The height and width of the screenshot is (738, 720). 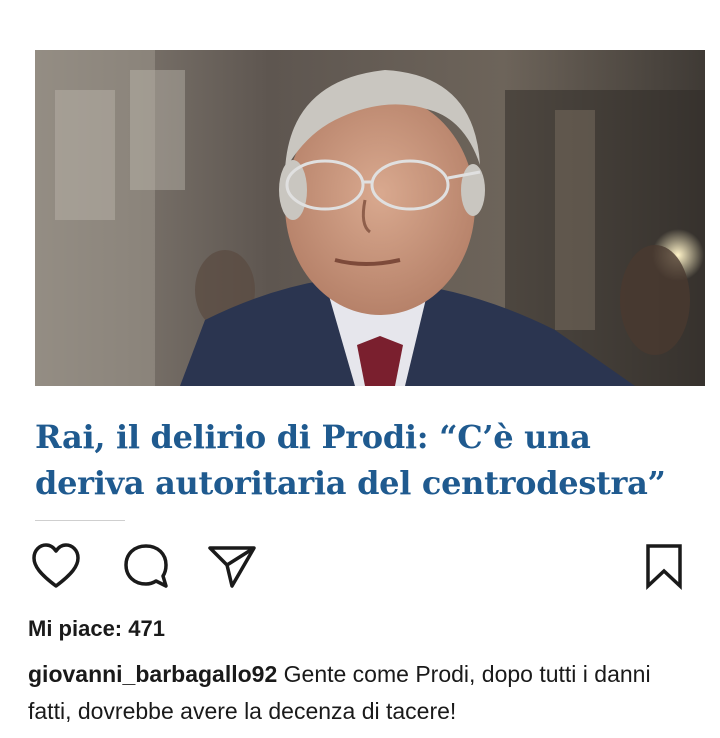 What do you see at coordinates (360, 568) in the screenshot?
I see `post-actions-bar` at bounding box center [360, 568].